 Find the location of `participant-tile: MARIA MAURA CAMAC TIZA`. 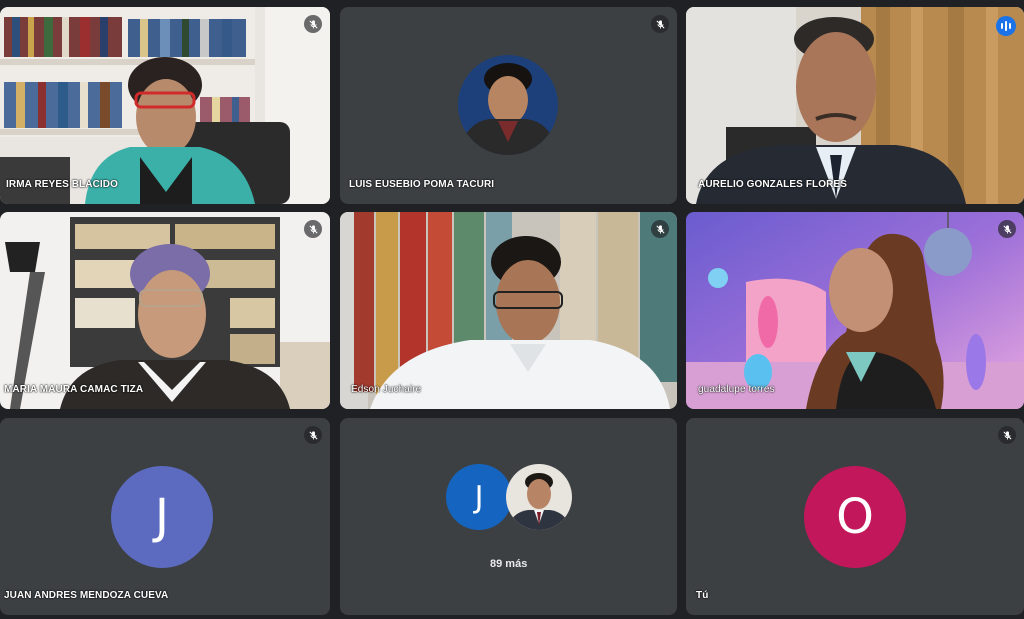

participant-tile: MARIA MAURA CAMAC TIZA is located at coordinates (165, 310).